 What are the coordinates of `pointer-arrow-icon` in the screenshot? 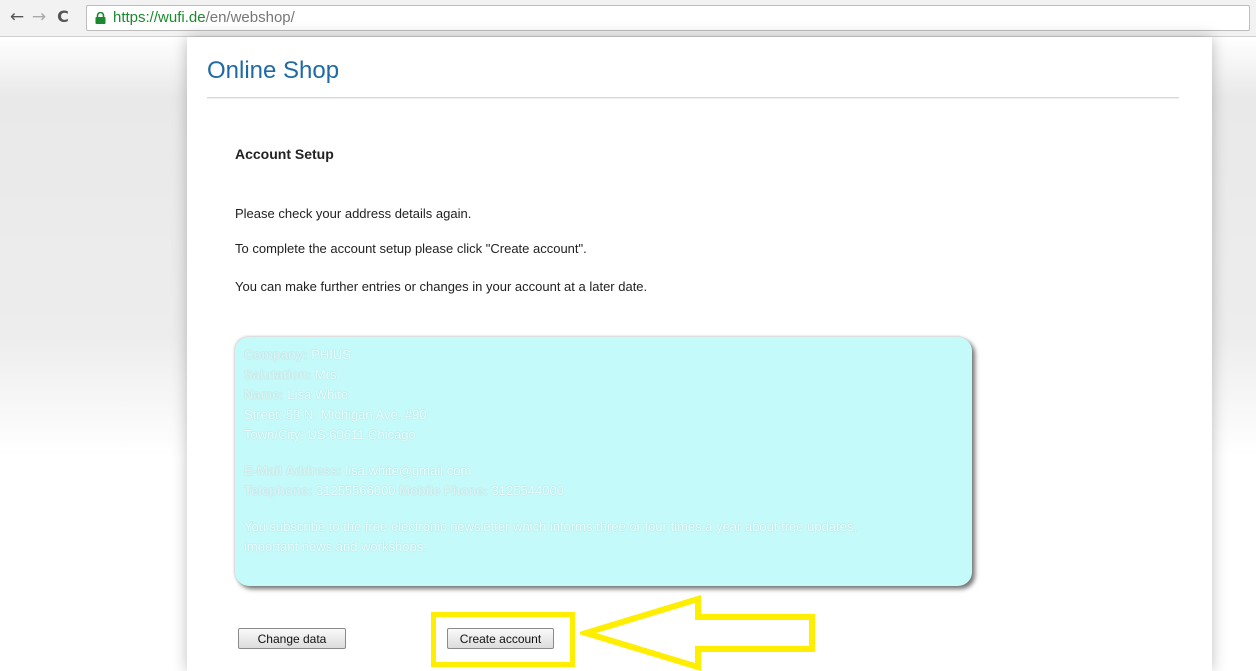 It's located at (697, 633).